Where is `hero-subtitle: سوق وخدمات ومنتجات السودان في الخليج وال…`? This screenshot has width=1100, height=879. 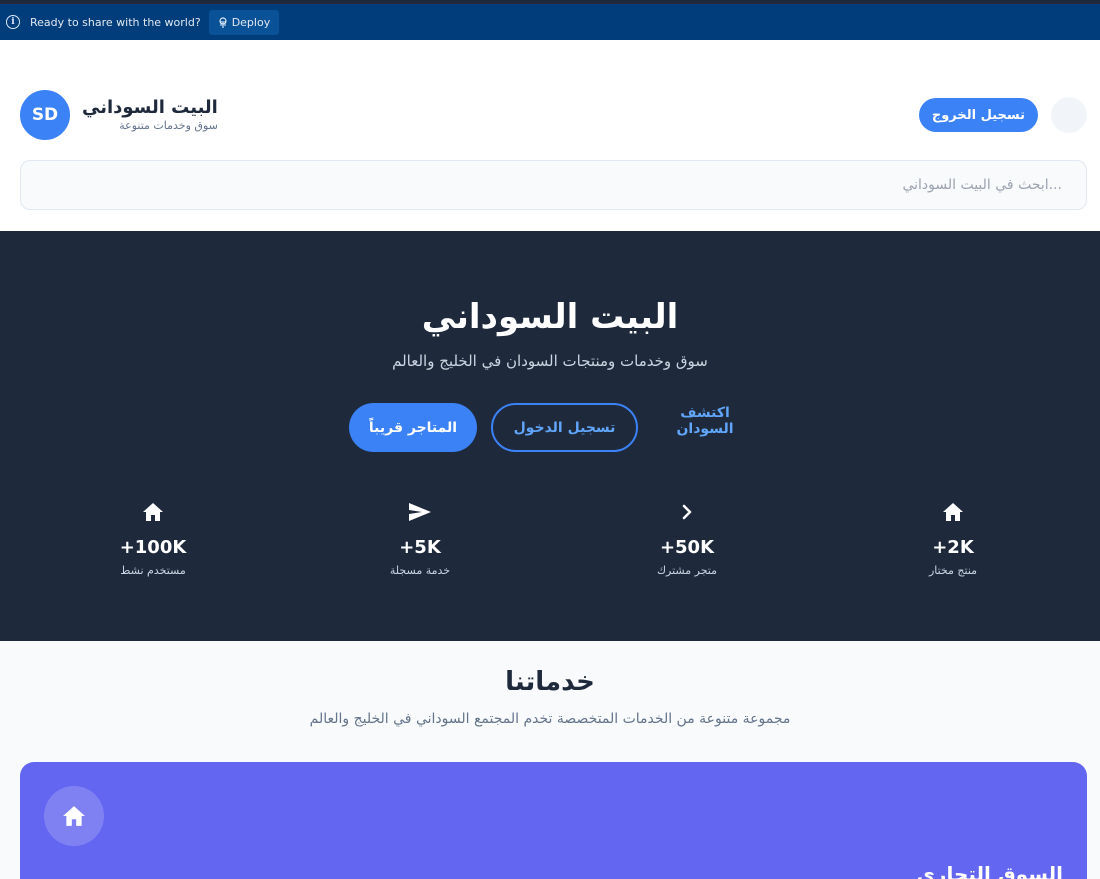 hero-subtitle: سوق وخدمات ومنتجات السودان في الخليج وال… is located at coordinates (550, 361).